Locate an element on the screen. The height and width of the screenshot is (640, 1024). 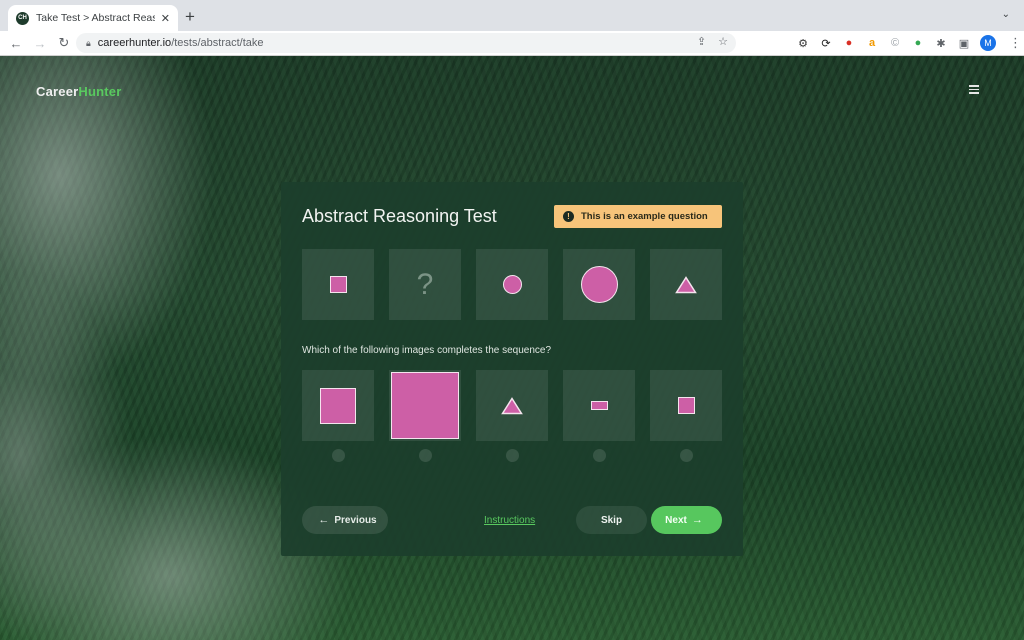
side-panel-icon: ▣ is located at coordinates (964, 43).